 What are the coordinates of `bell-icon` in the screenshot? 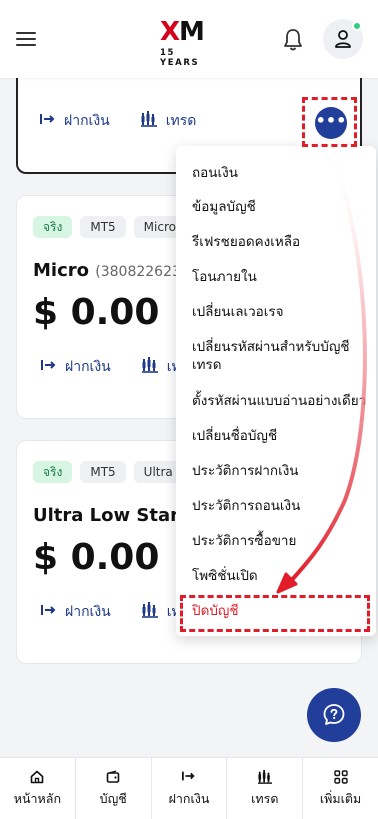 It's located at (293, 40).